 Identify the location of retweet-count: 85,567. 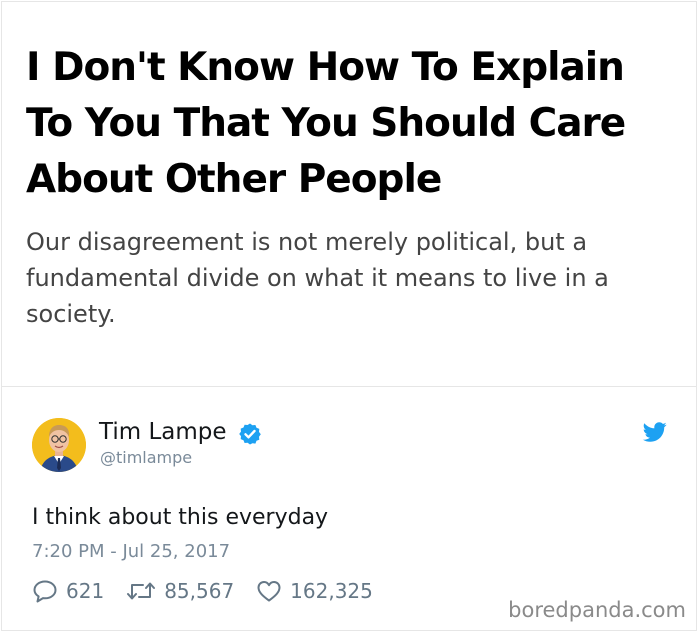
(199, 591).